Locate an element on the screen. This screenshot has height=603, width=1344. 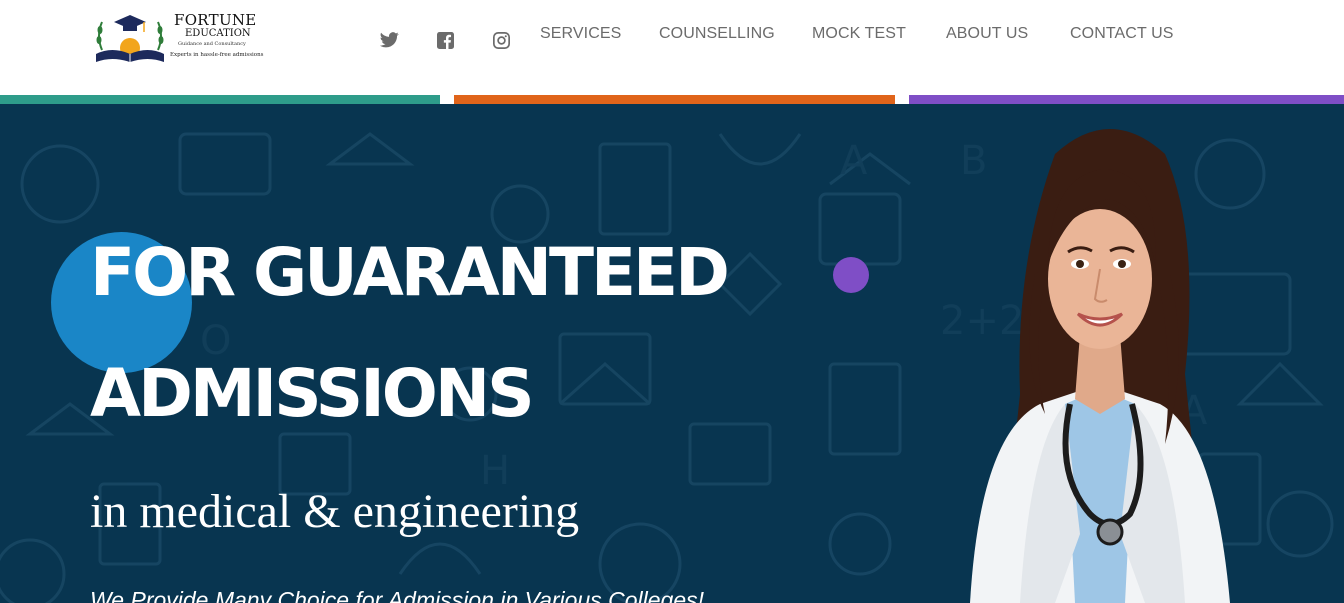
hero-headline-line1: FOR GUARANTEED is located at coordinates (410, 272).